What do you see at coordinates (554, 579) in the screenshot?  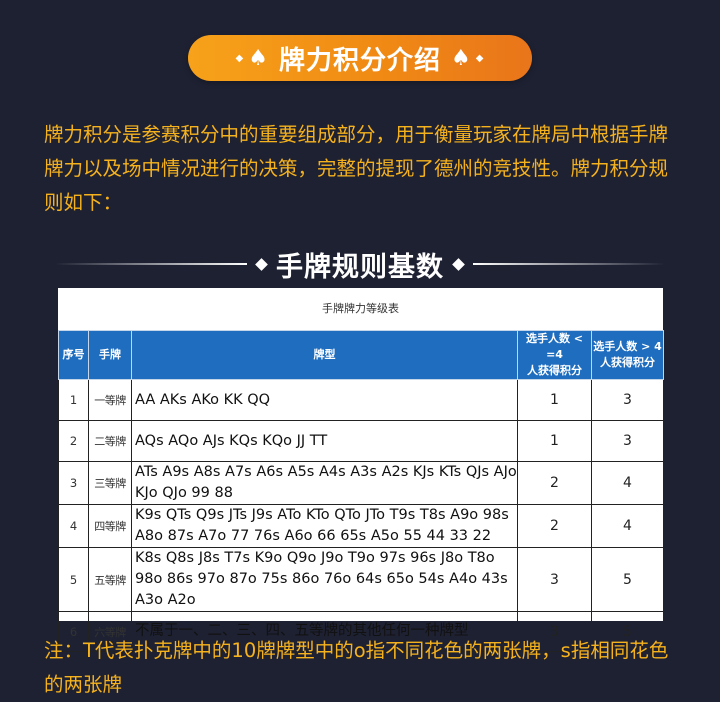 I see `row-score-le4: 3` at bounding box center [554, 579].